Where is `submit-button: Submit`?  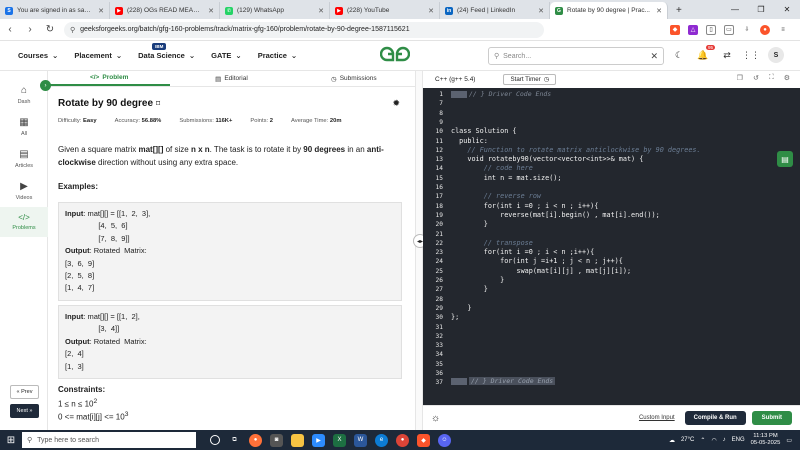 submit-button: Submit is located at coordinates (771, 418).